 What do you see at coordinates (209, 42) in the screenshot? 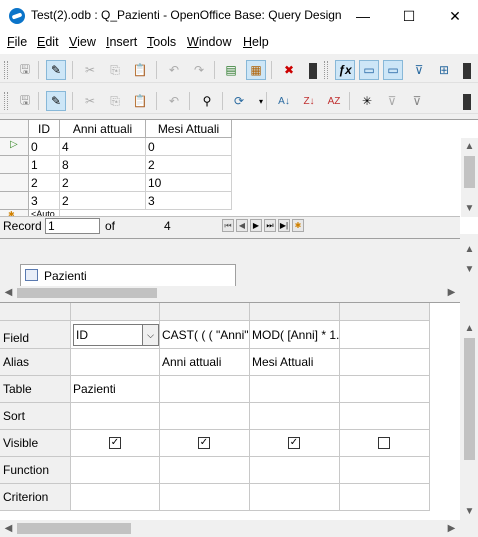
I see `menu-window: Window` at bounding box center [209, 42].